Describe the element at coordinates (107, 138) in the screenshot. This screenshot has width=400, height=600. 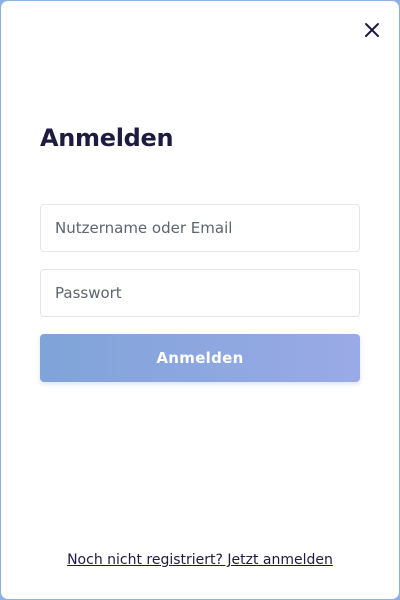
I see `page-title: Anmelden` at that location.